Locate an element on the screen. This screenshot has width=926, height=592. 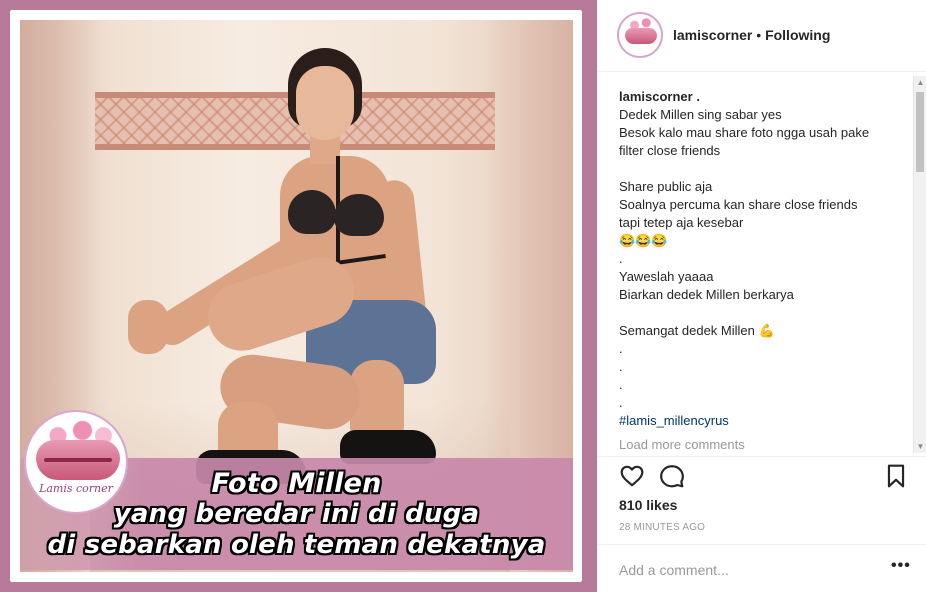
caption-line: Dedek Millen sing sabar yes is located at coordinates (700, 114).